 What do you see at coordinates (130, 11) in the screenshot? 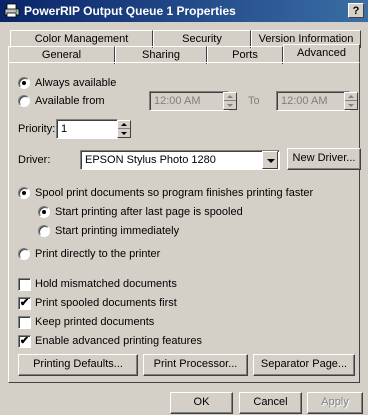
I see `window-title: PowerRIP Output Queue 1 Properties` at bounding box center [130, 11].